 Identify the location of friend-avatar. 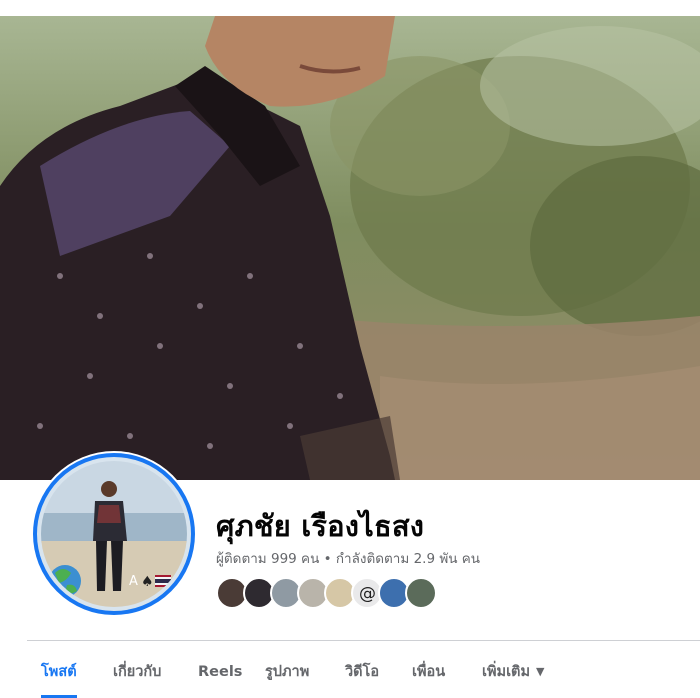
(421, 593).